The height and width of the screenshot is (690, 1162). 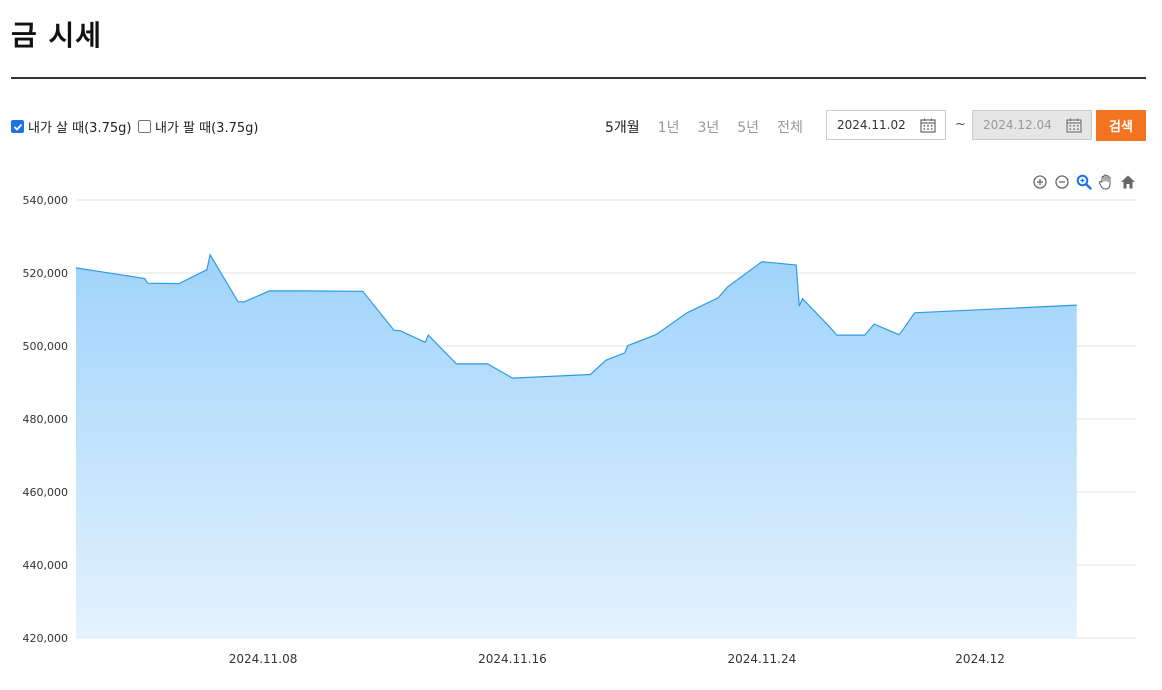 I want to click on buy-price-option: 내가 살 때(3.75g), so click(x=71, y=126).